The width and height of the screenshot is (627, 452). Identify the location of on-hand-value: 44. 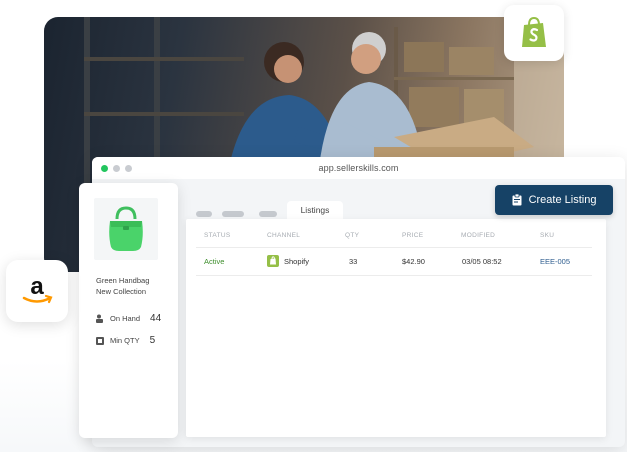
(156, 318).